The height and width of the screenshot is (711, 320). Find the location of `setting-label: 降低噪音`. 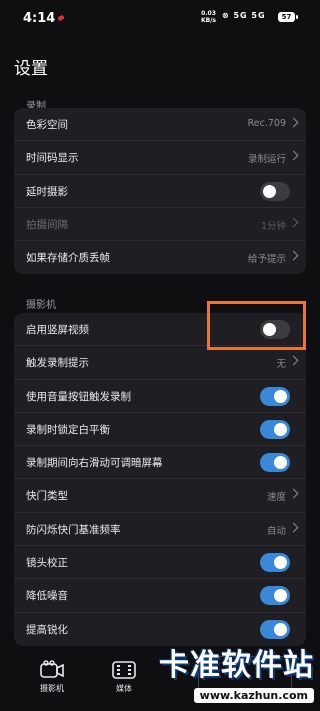

setting-label: 降低噪音 is located at coordinates (47, 596).